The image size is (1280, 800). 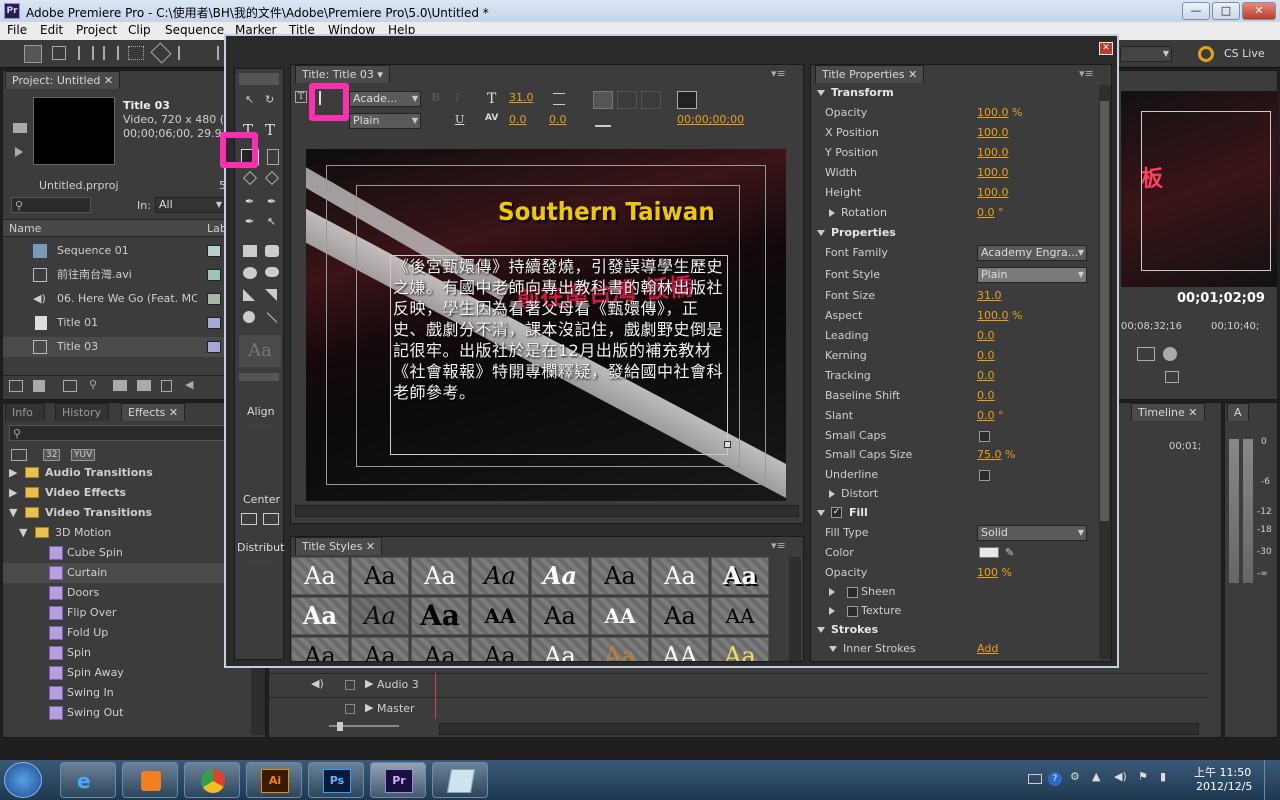 What do you see at coordinates (190, 205) in the screenshot?
I see `in-dropdown: All` at bounding box center [190, 205].